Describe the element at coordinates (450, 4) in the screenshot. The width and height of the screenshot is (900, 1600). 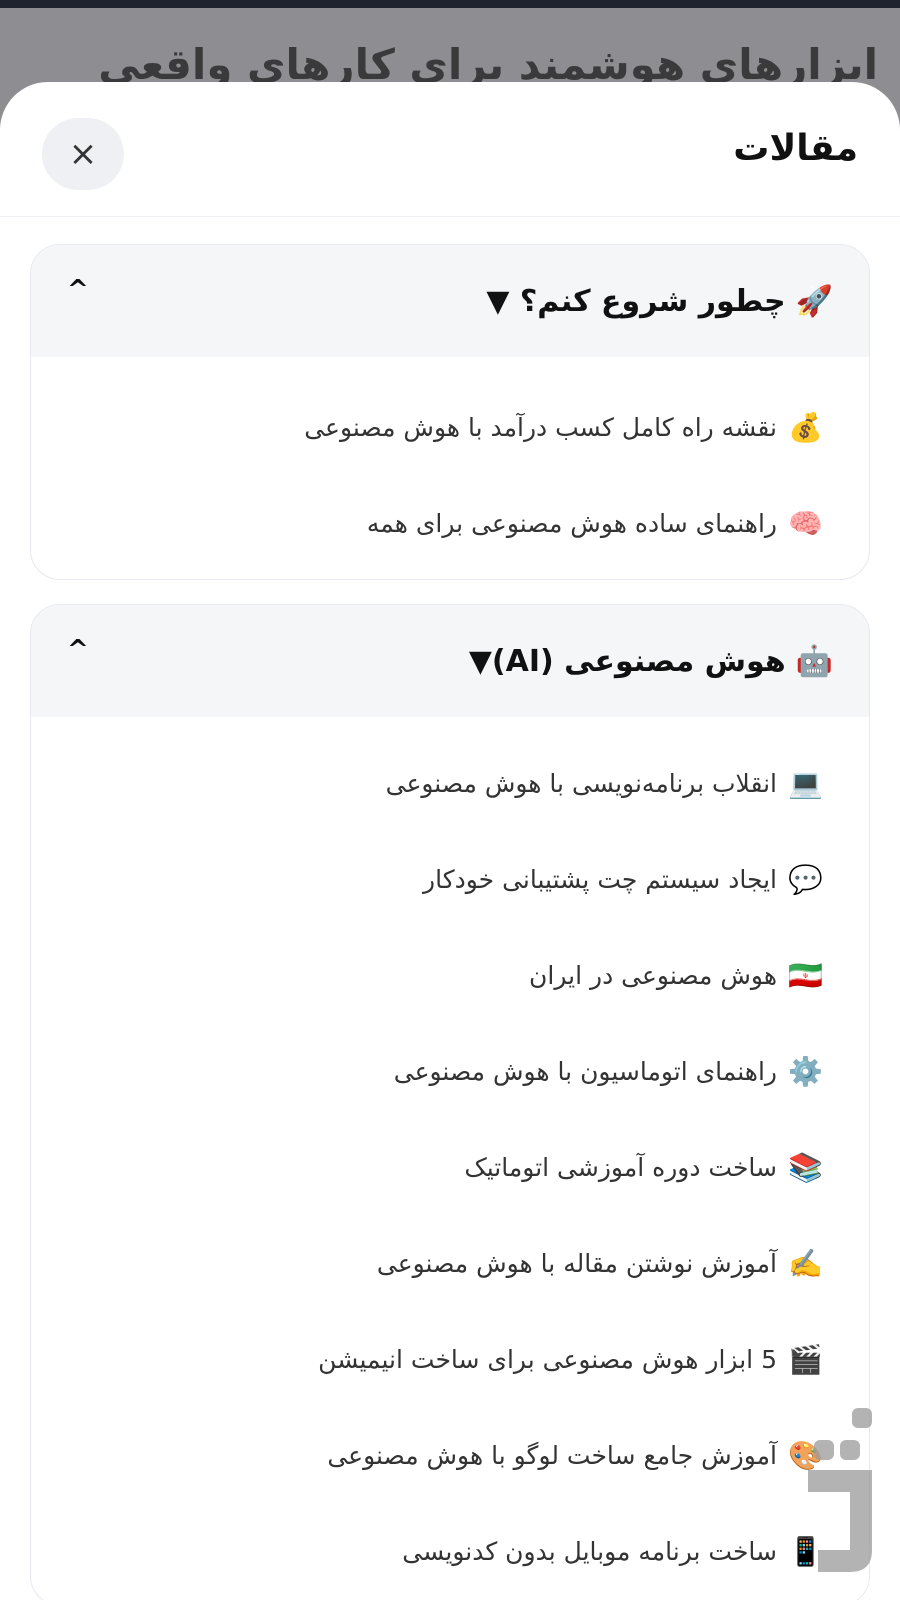
I see `status-bar` at that location.